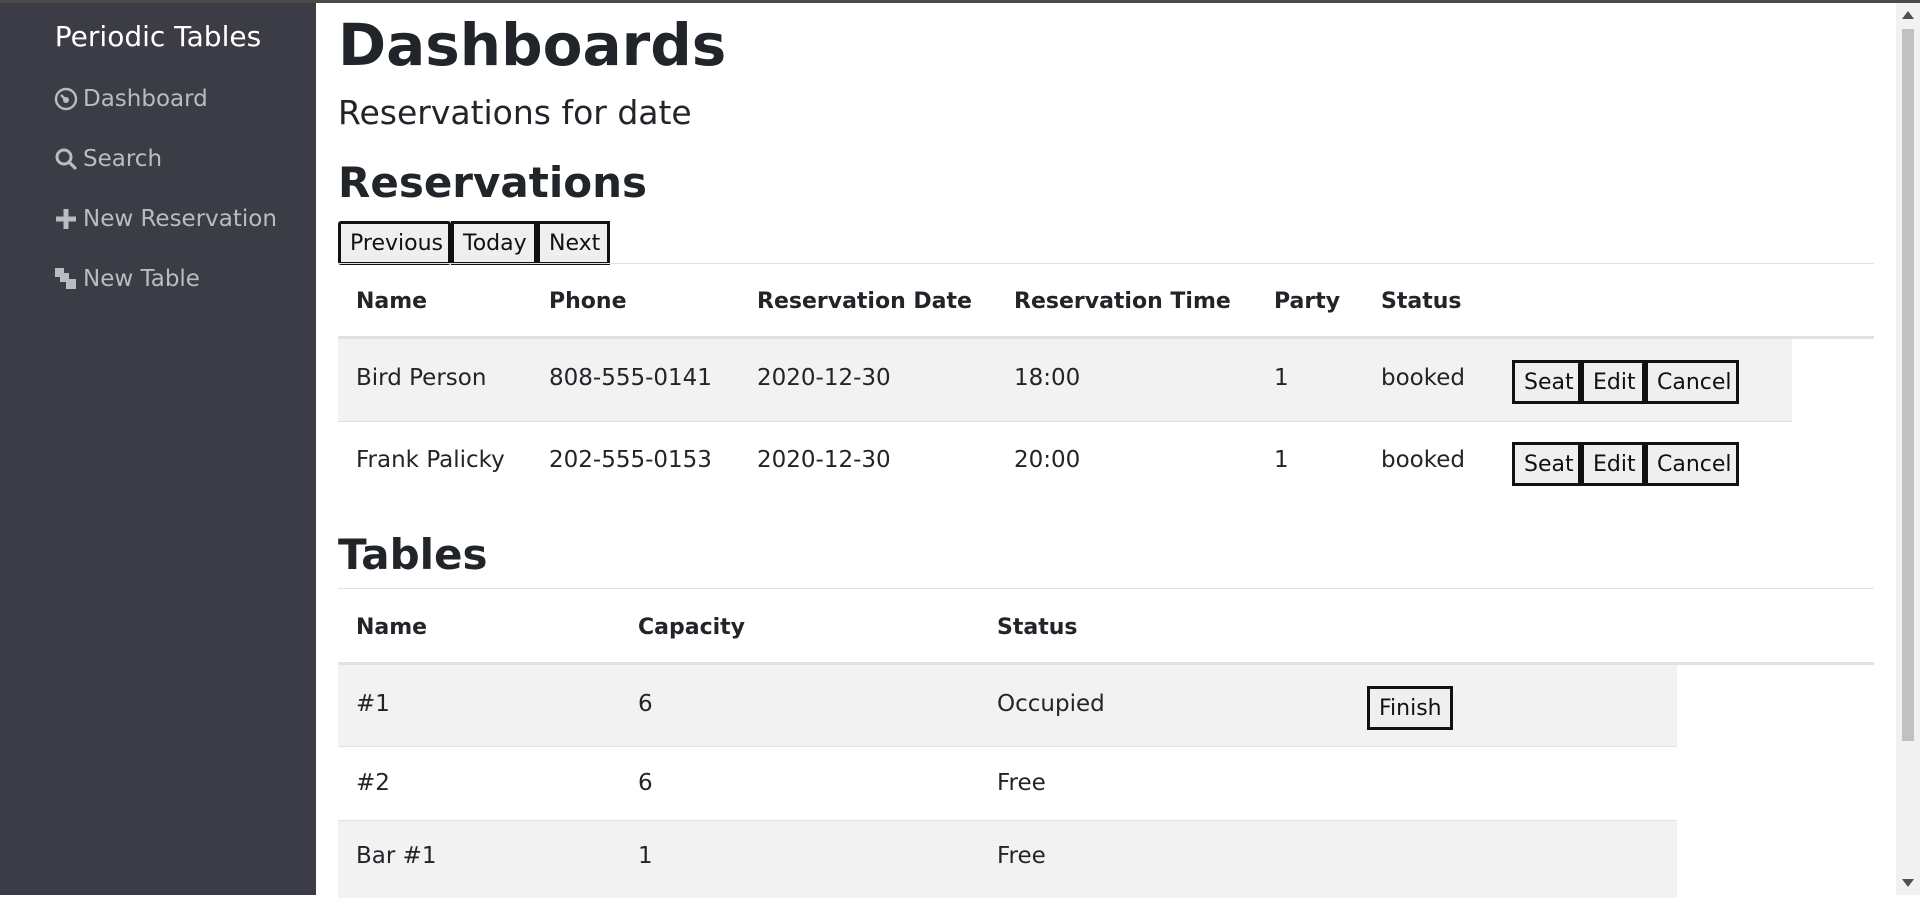 The width and height of the screenshot is (1920, 898). Describe the element at coordinates (588, 301) in the screenshot. I see `column-header-phone: Phone` at that location.